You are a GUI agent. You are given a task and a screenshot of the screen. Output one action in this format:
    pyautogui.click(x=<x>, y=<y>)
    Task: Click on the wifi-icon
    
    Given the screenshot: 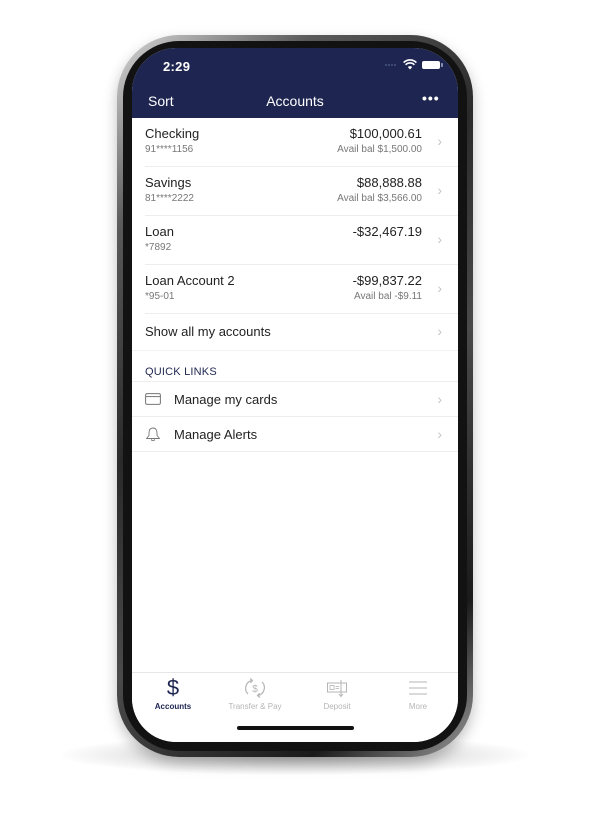 What is the action you would take?
    pyautogui.click(x=410, y=64)
    